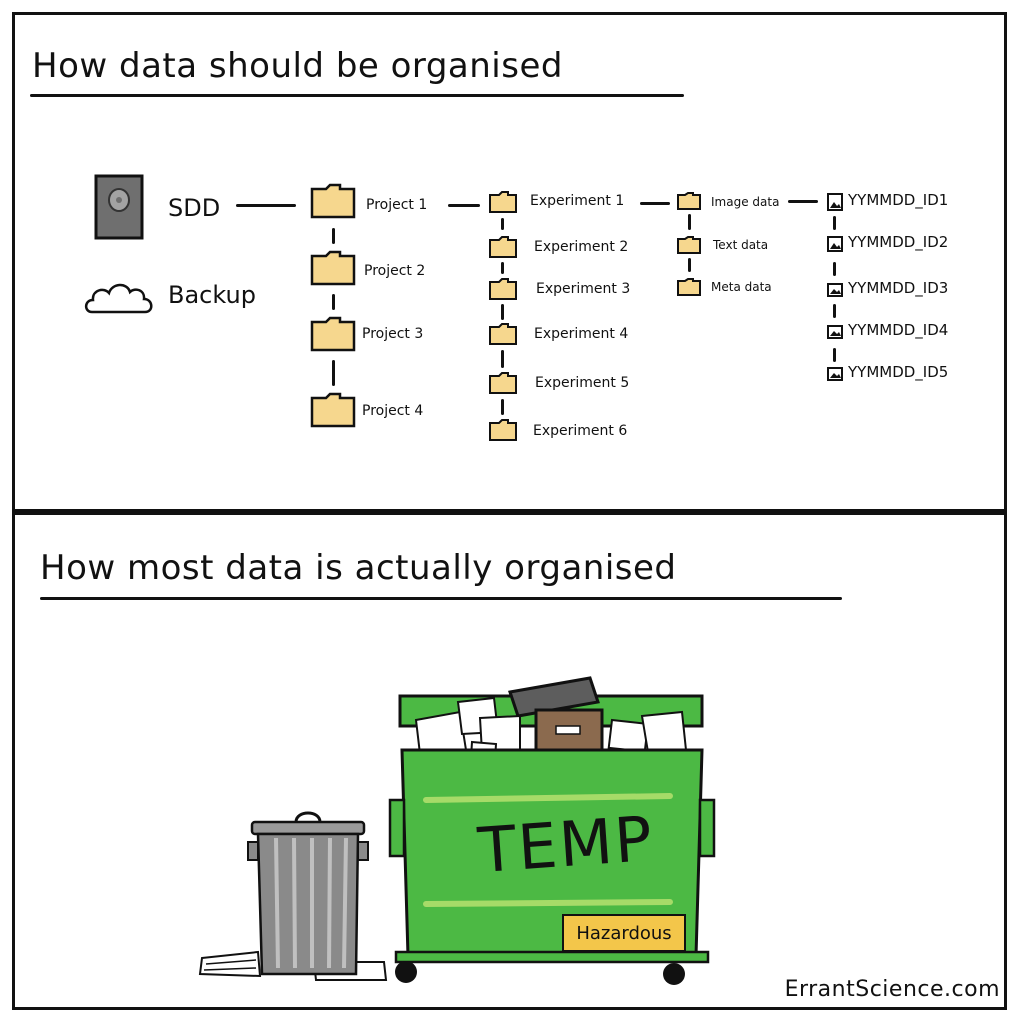  I want to click on file-label: YYMMDD_ID4, so click(898, 330).